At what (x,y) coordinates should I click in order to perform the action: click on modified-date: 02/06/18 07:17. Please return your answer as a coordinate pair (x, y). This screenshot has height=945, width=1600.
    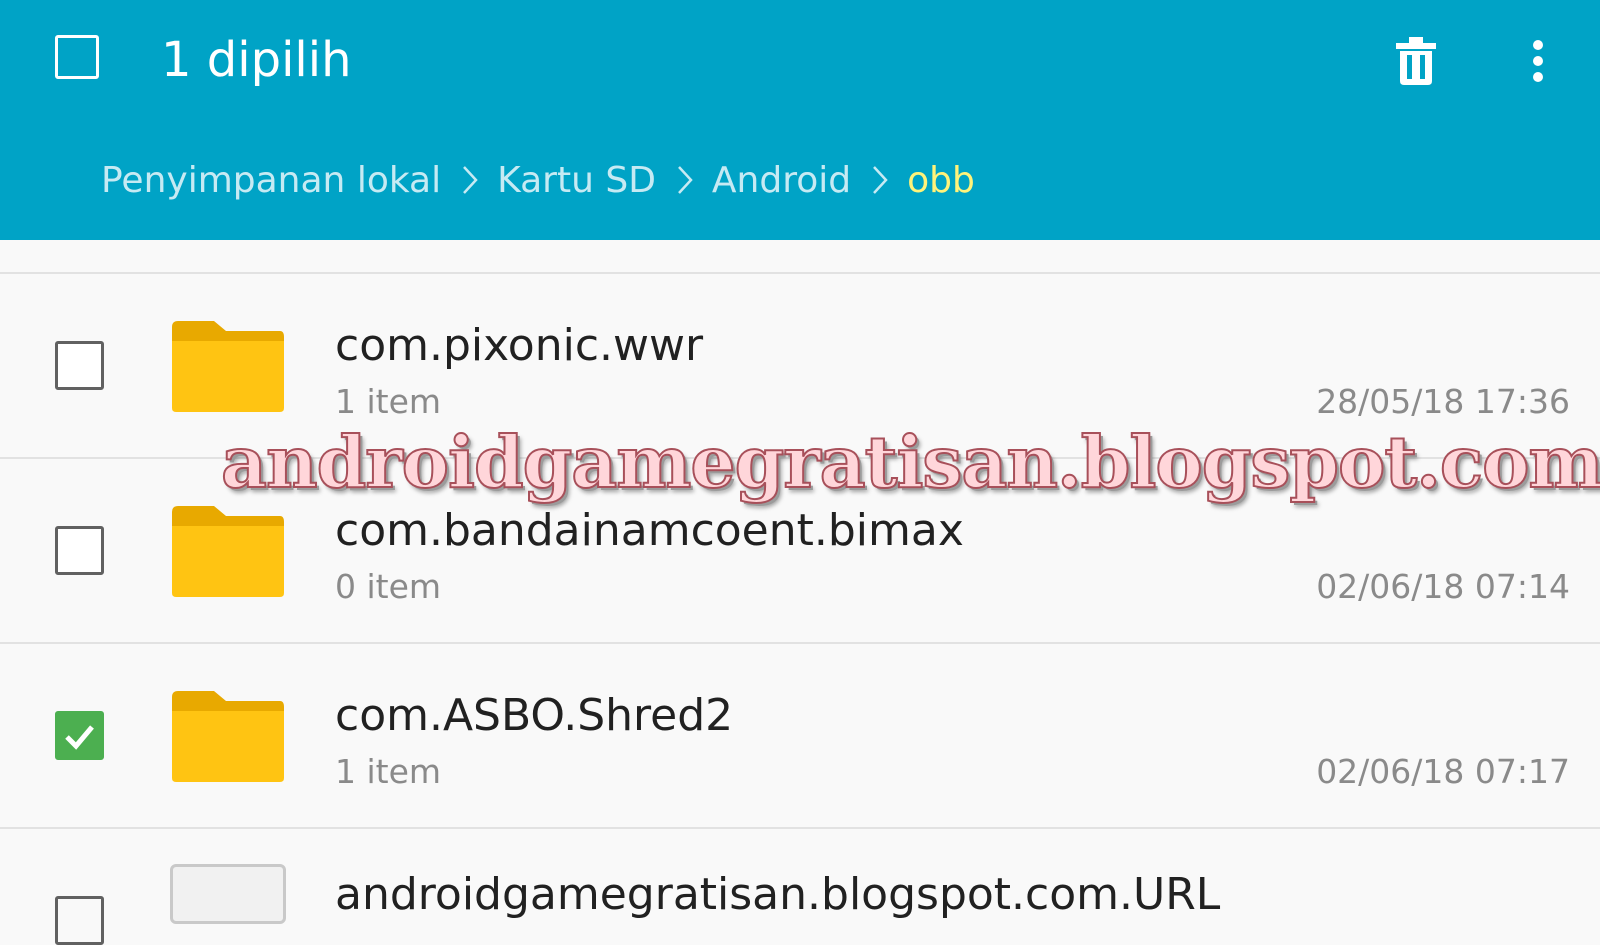
    Looking at the image, I should click on (1443, 771).